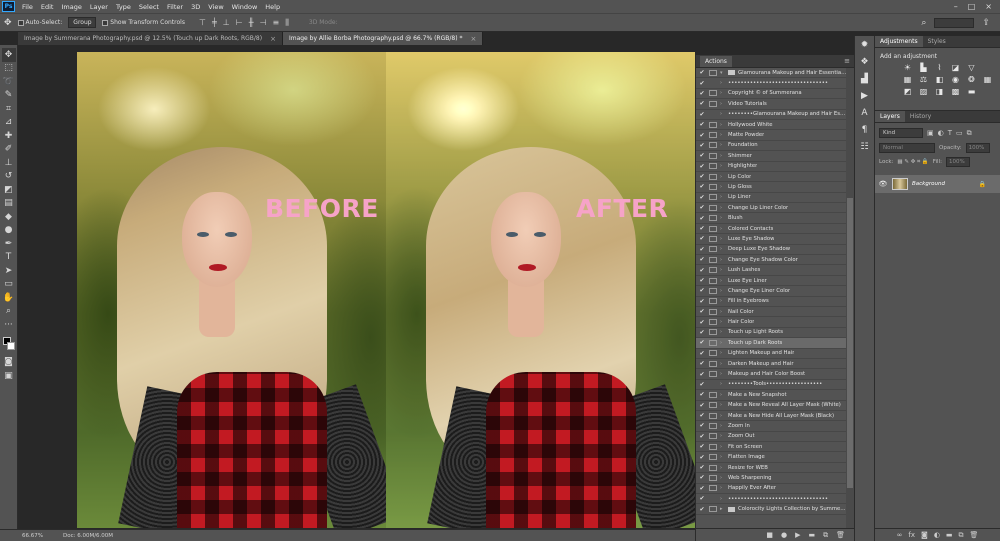  Describe the element at coordinates (900, 535) in the screenshot. I see `link-layers-icon: ∞` at that location.